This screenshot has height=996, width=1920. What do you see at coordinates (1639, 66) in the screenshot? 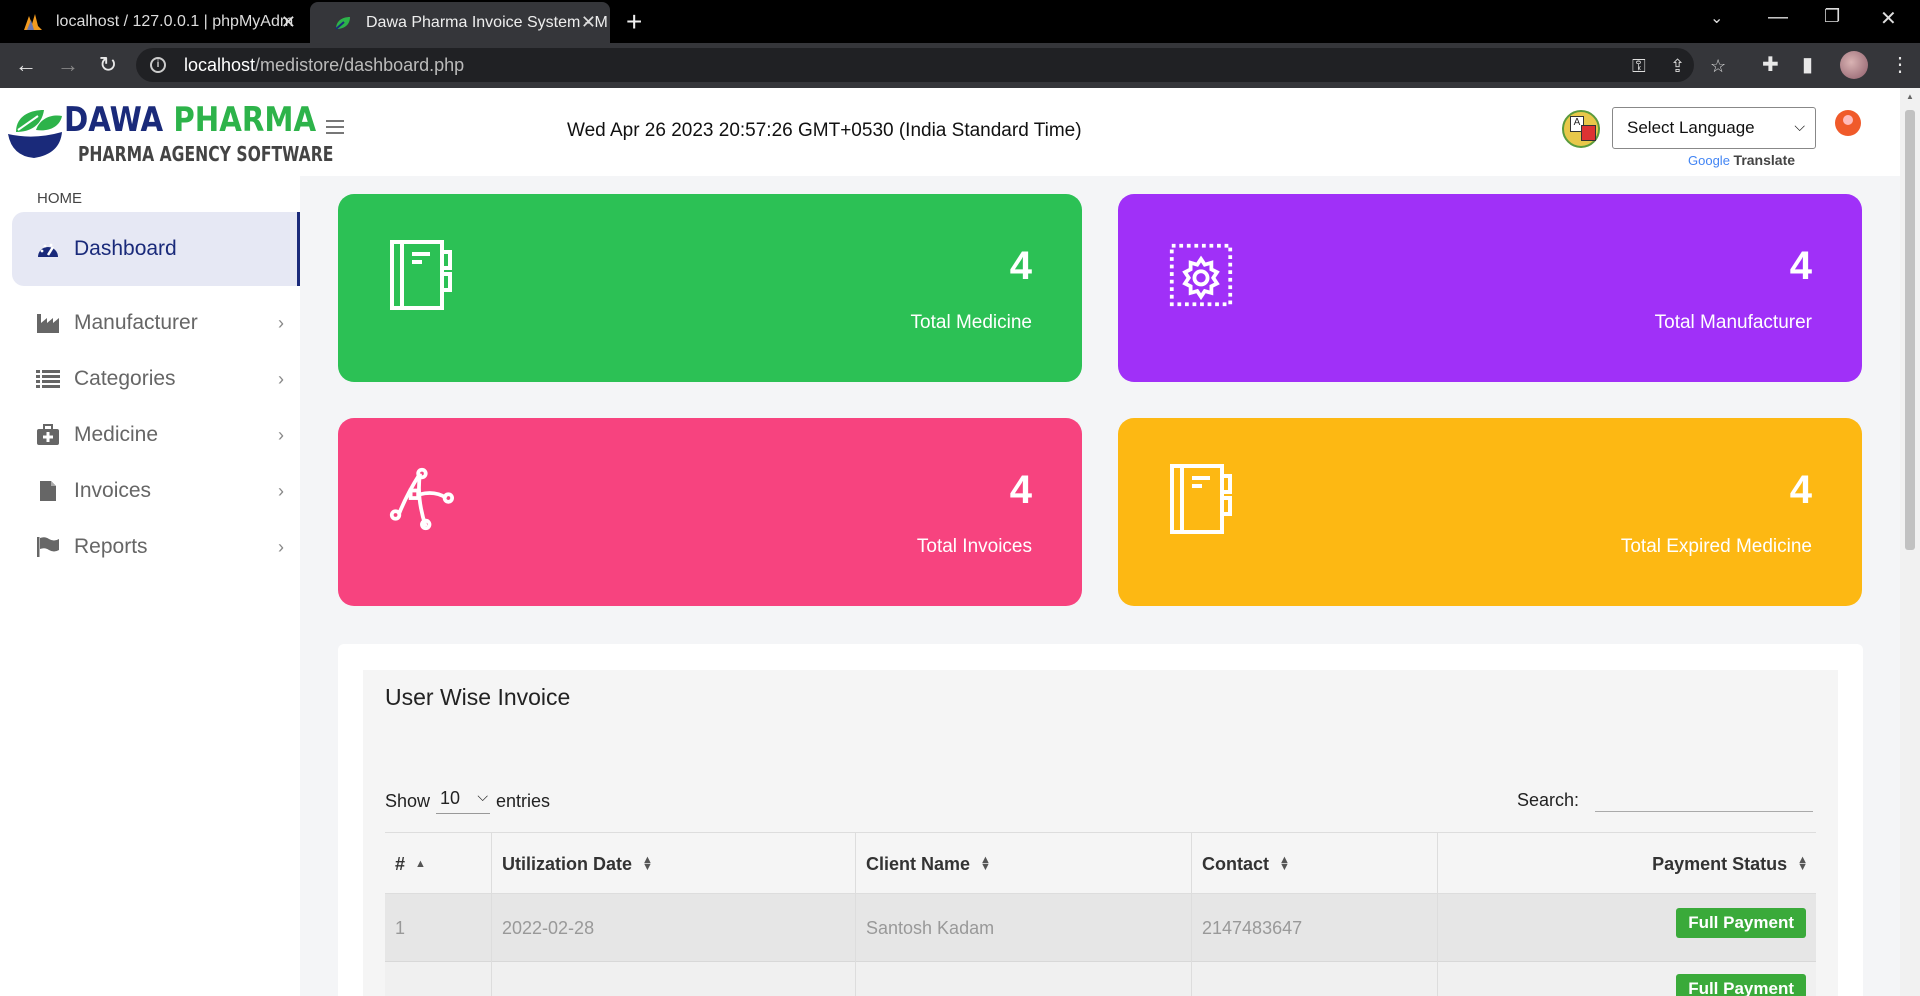
I see `key-icon: ⚿` at bounding box center [1639, 66].